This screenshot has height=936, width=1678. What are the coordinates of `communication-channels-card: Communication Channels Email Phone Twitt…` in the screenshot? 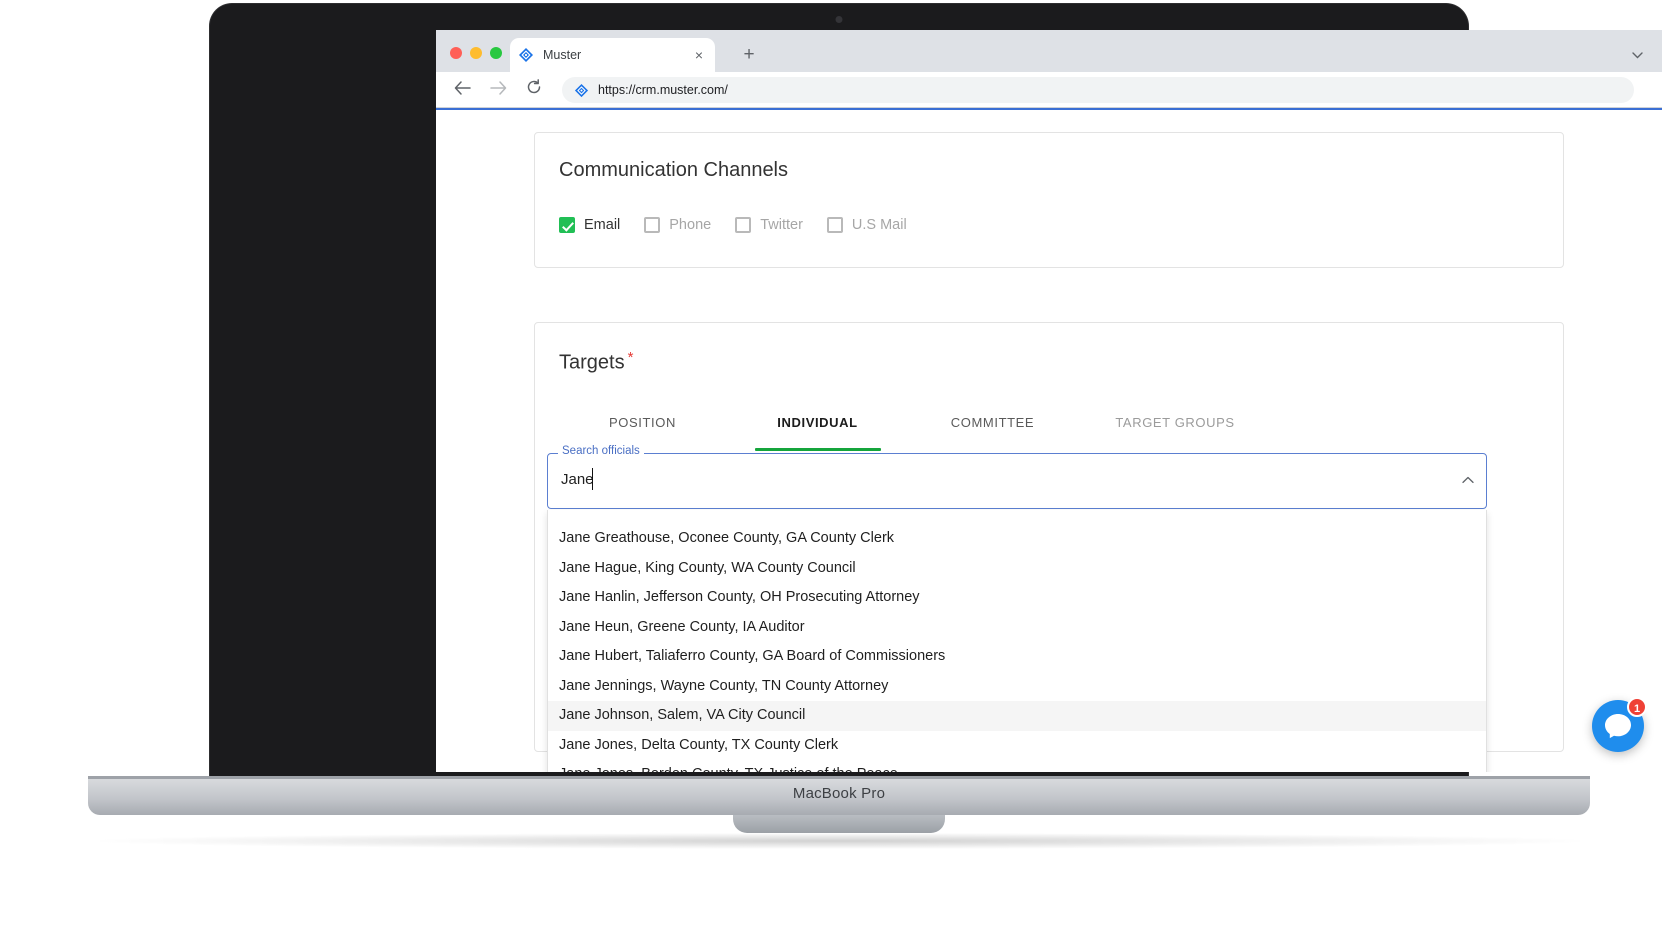 It's located at (1049, 200).